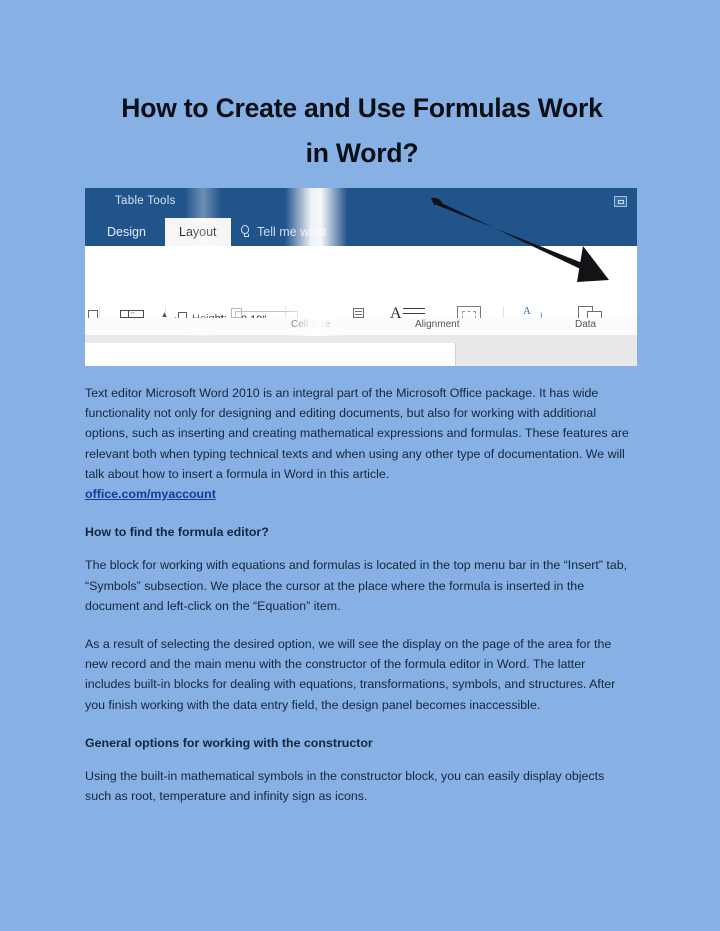 This screenshot has width=720, height=931. I want to click on lightbulb-icon, so click(245, 231).